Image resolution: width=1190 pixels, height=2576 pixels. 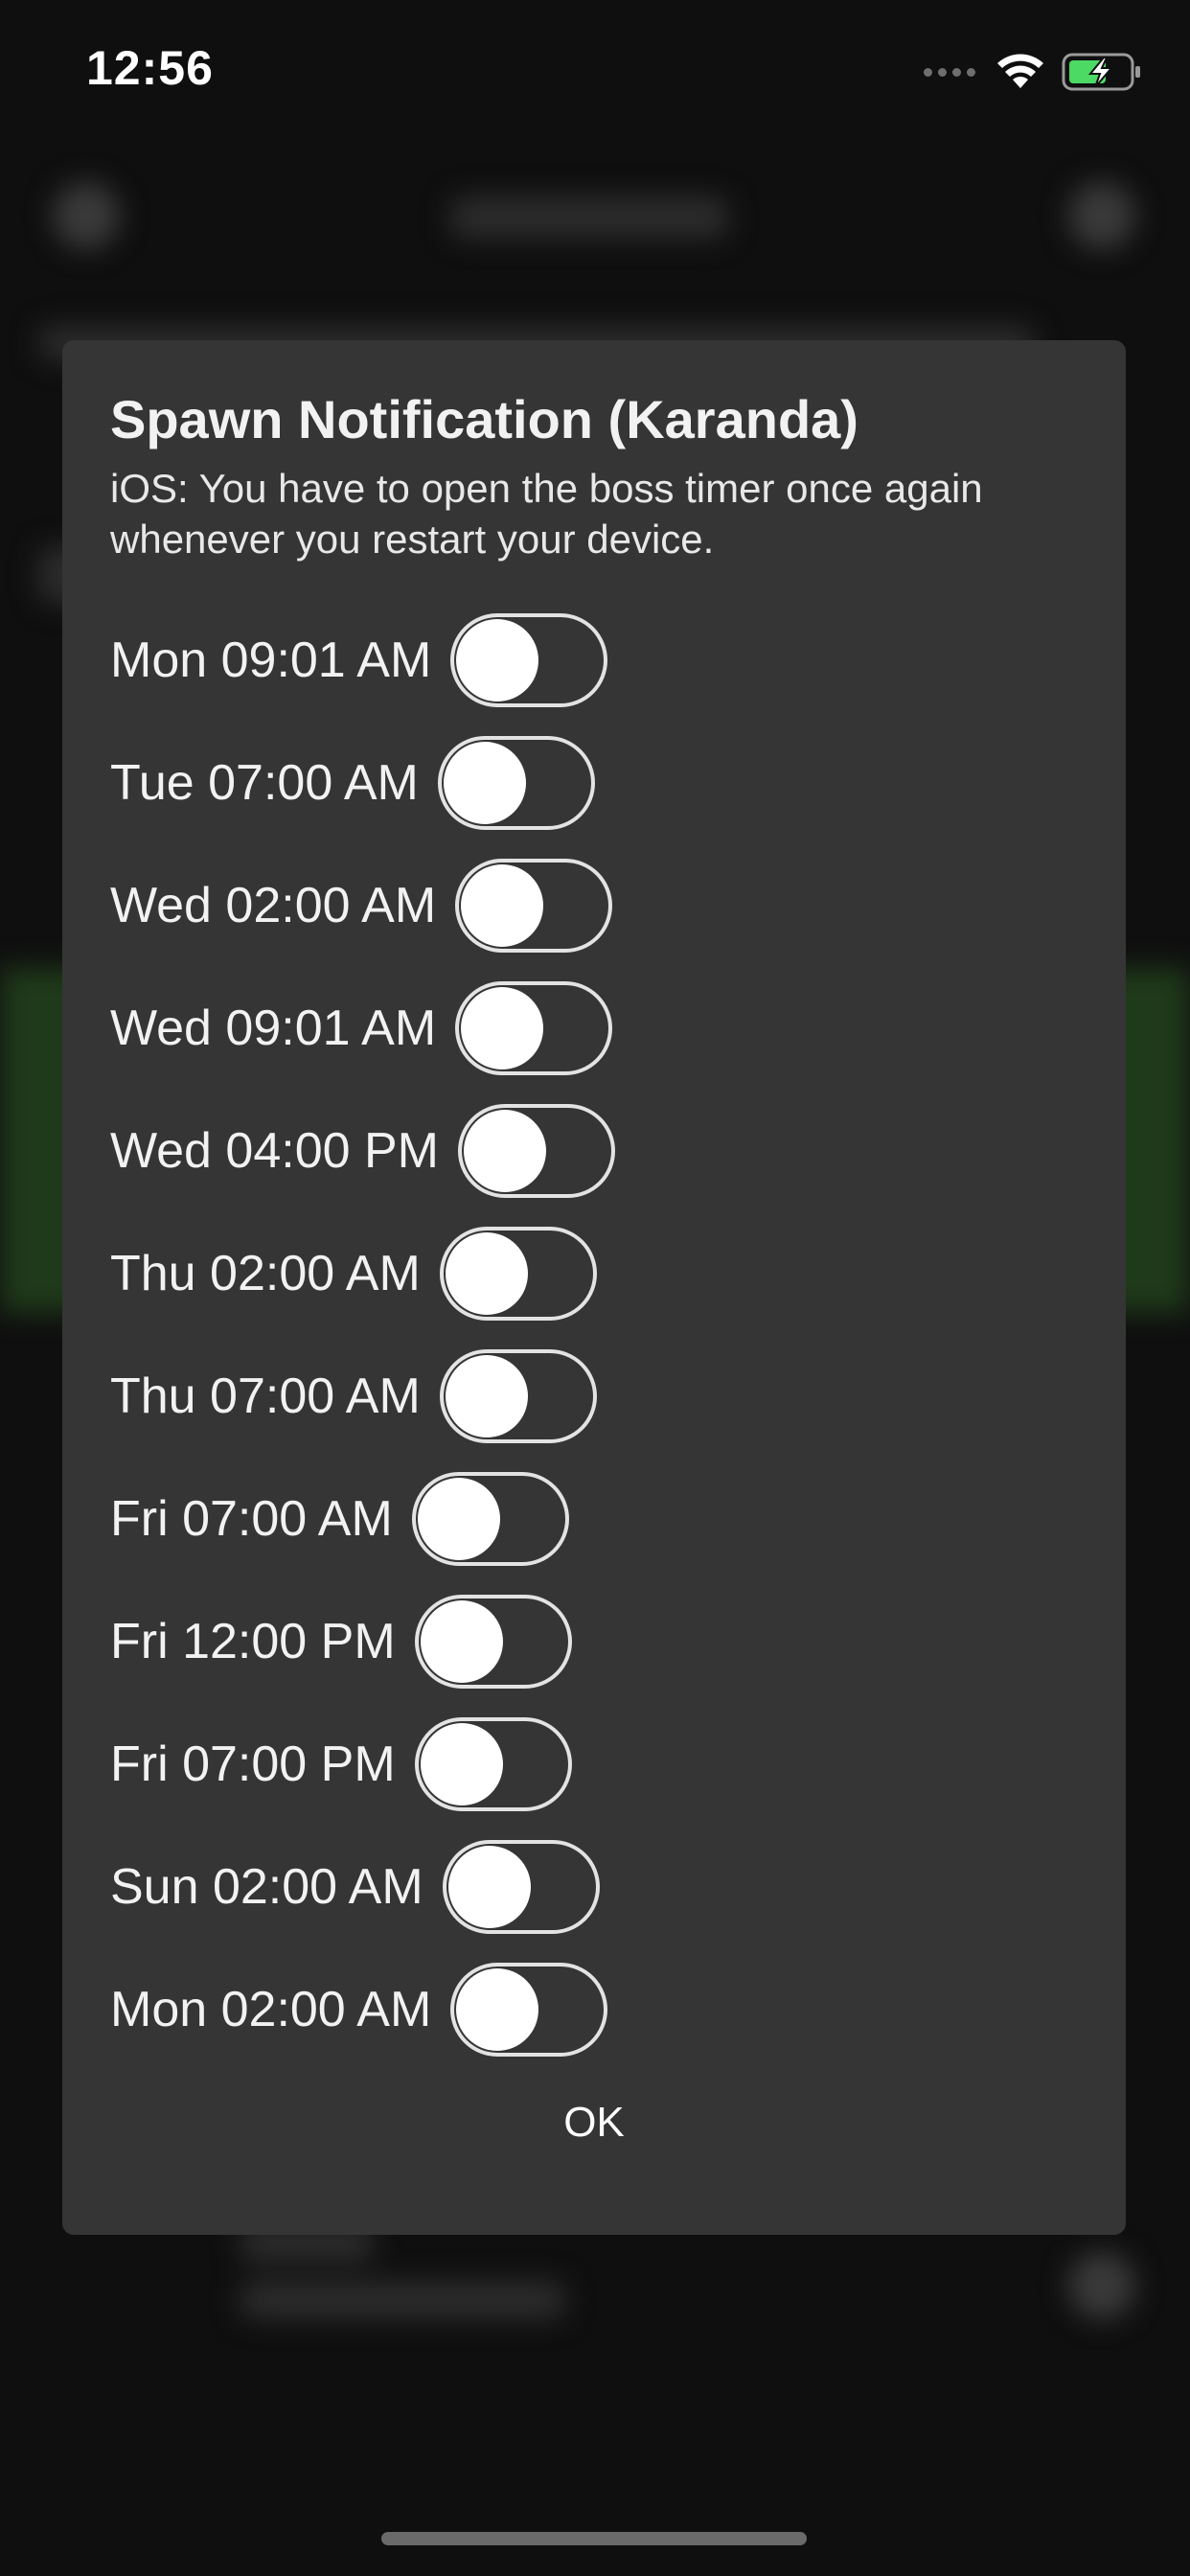 I want to click on dialog-title: Spawn Notification (Karanda), so click(x=484, y=419).